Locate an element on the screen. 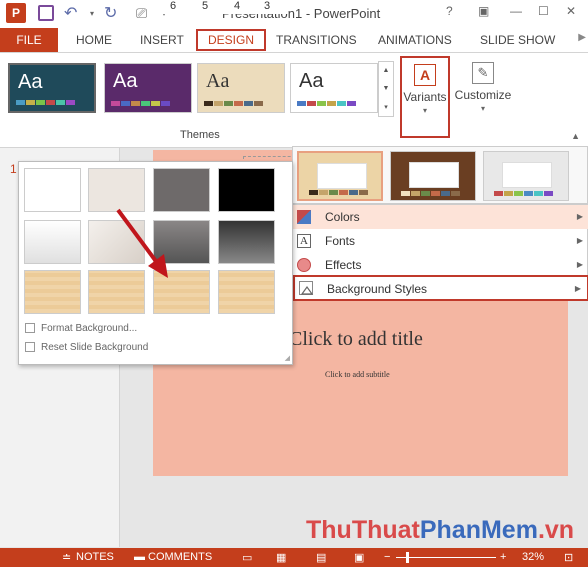  variants-button: A Variants ▾ is located at coordinates (425, 97).